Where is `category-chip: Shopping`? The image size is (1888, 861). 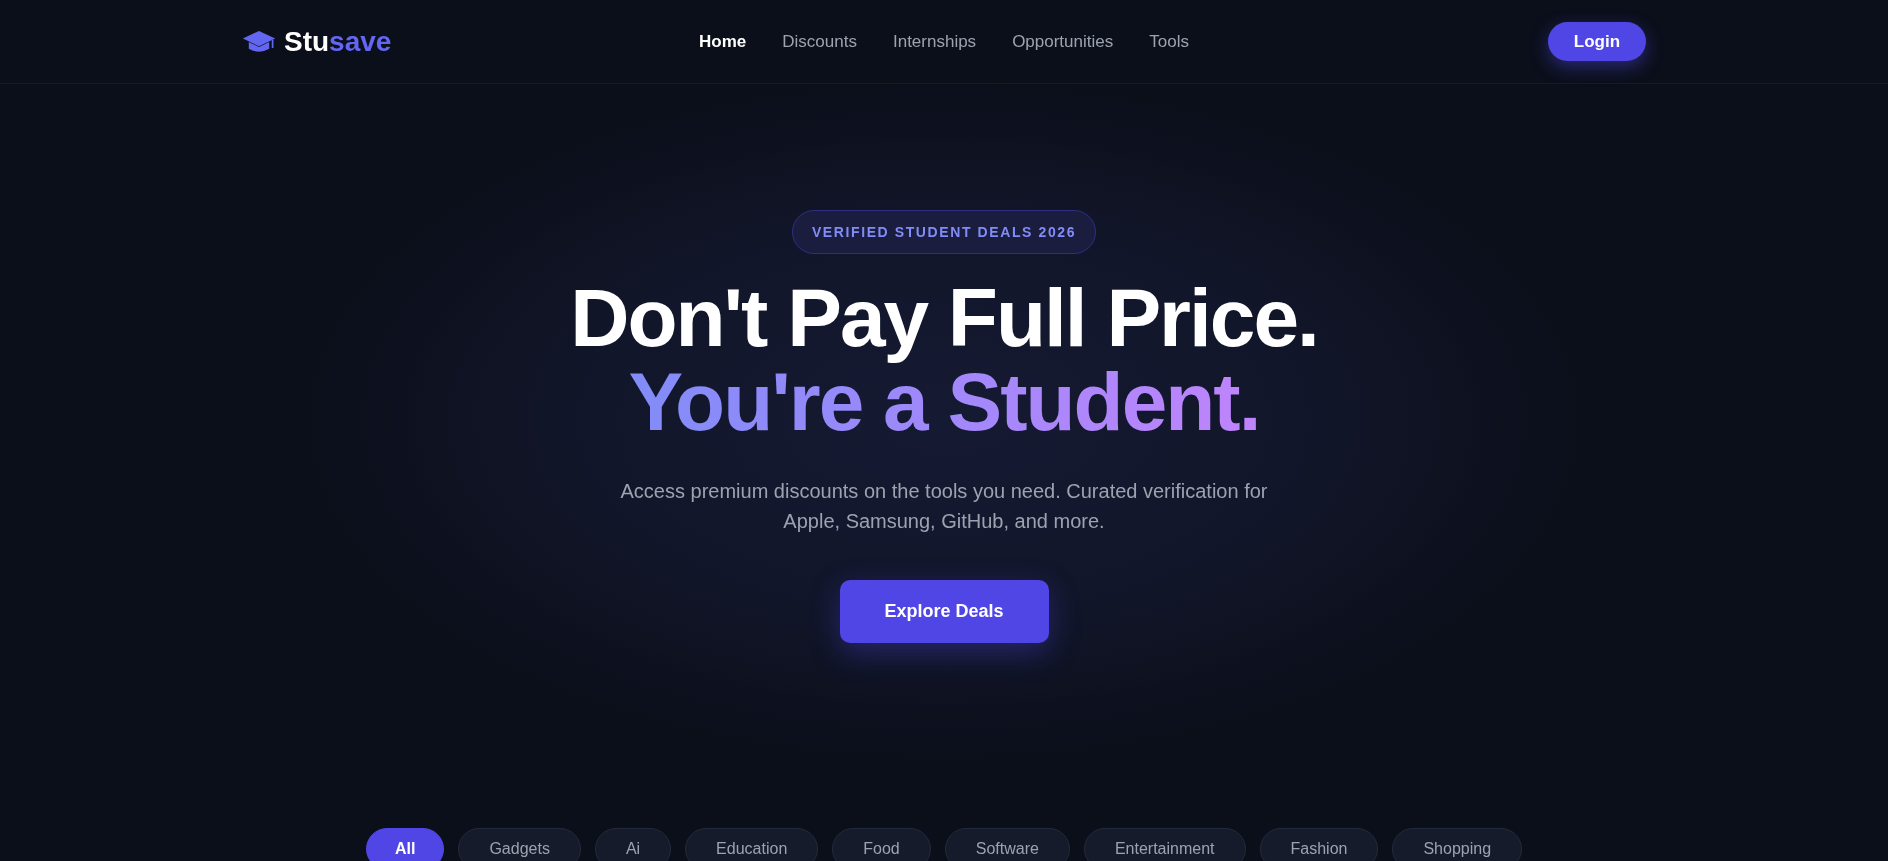 category-chip: Shopping is located at coordinates (1457, 844).